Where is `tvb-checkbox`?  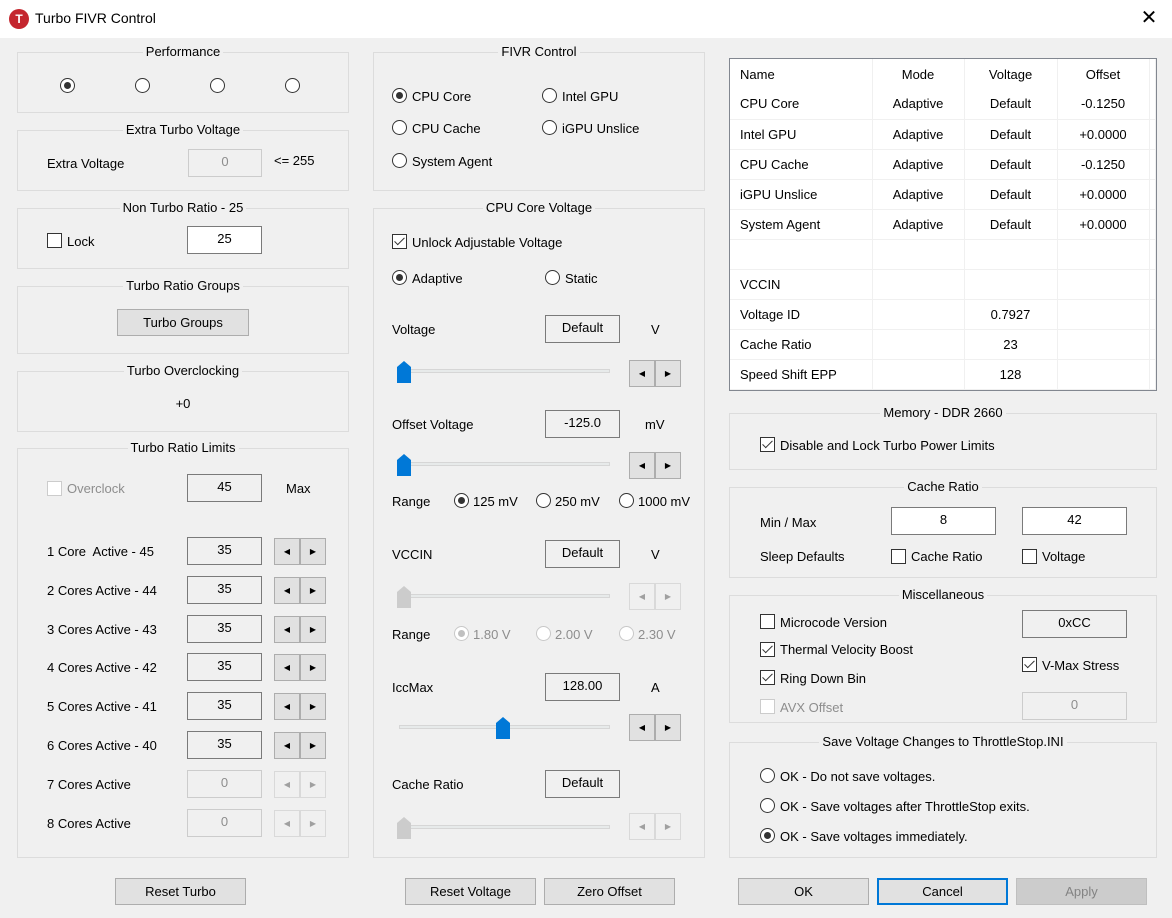
tvb-checkbox is located at coordinates (767, 649).